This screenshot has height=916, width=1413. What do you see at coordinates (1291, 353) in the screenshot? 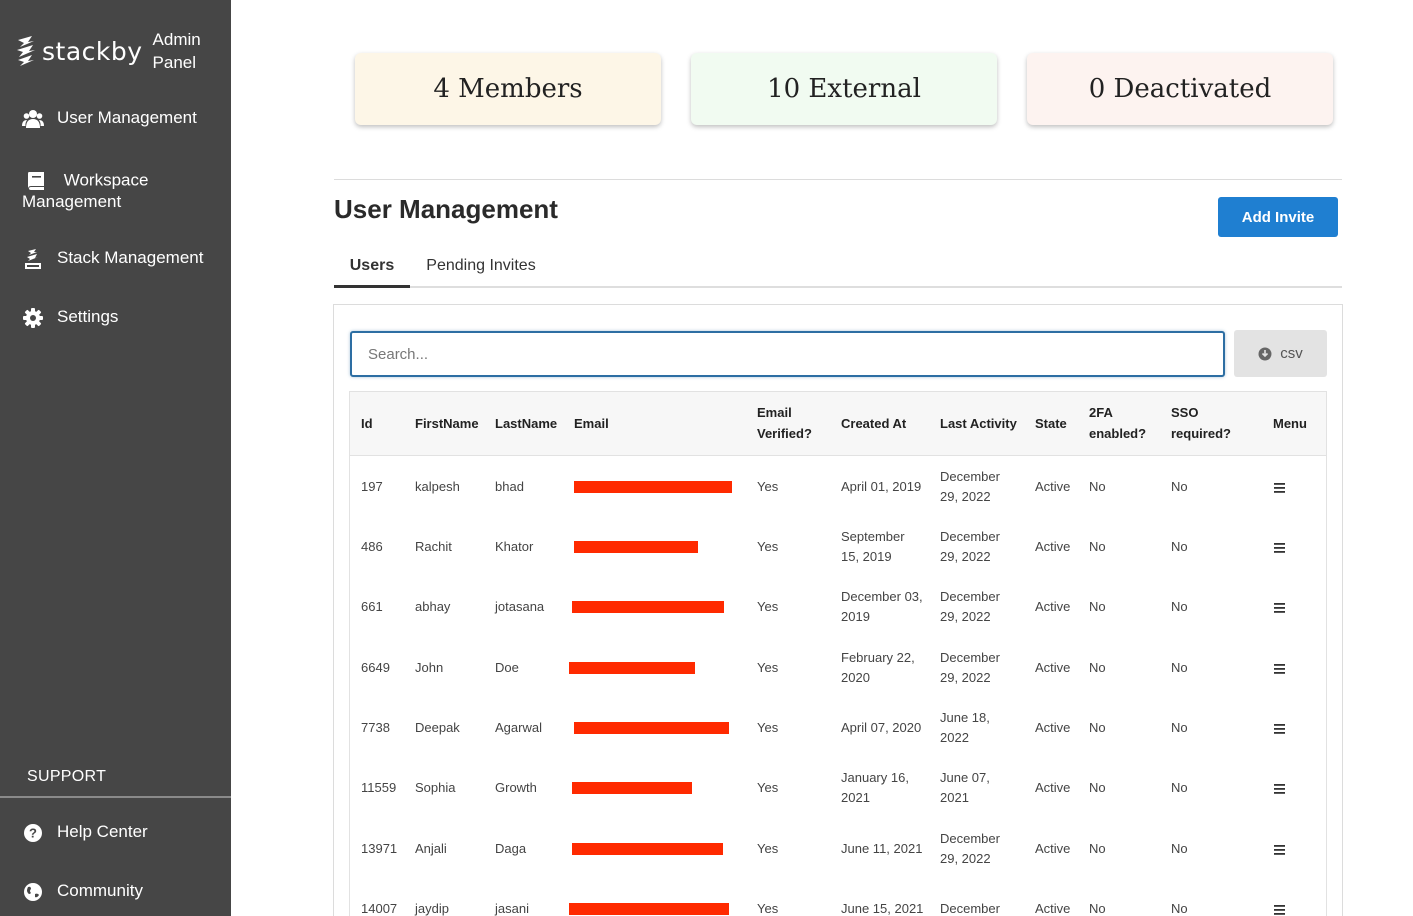
I see `csv-label: csv` at bounding box center [1291, 353].